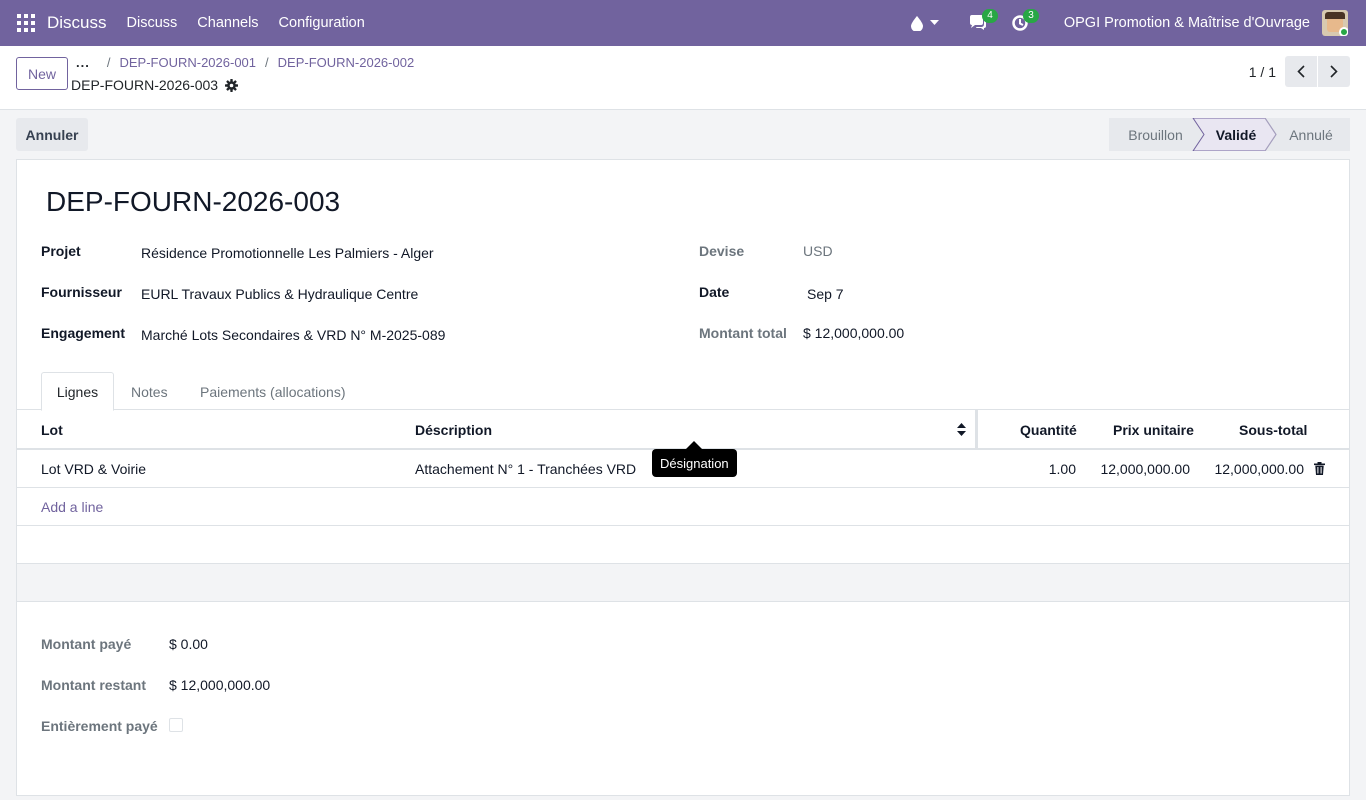  I want to click on column-header-quantite: Quantité, so click(1048, 430).